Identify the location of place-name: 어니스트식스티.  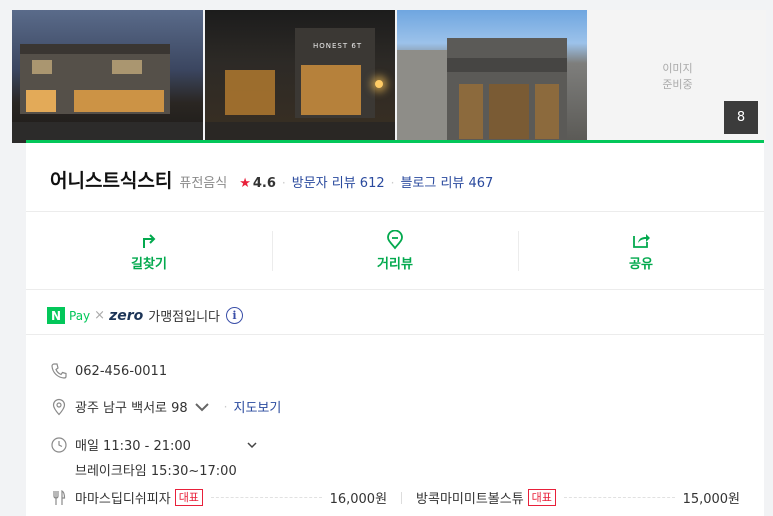
(111, 181).